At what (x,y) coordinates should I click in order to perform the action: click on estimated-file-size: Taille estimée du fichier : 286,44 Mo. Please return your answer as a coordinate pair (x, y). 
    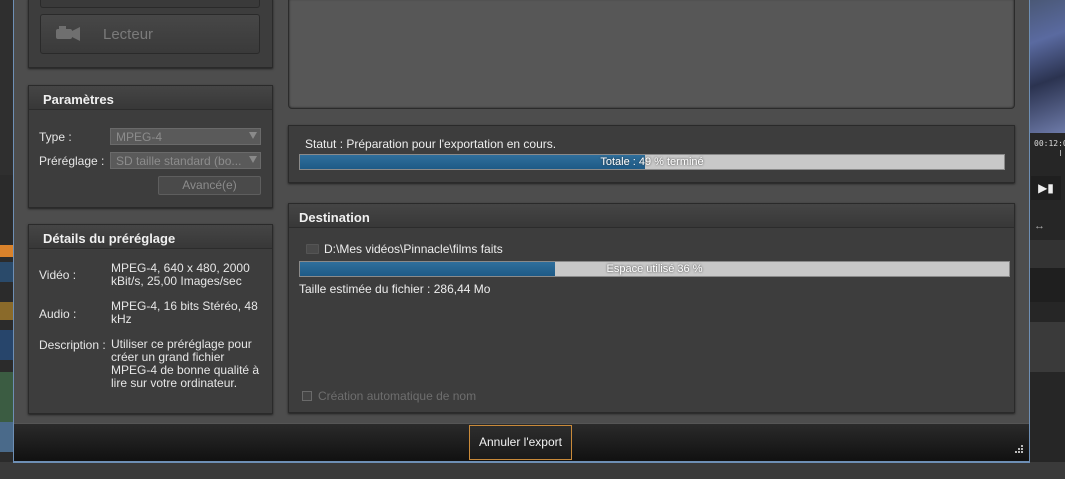
    Looking at the image, I should click on (395, 289).